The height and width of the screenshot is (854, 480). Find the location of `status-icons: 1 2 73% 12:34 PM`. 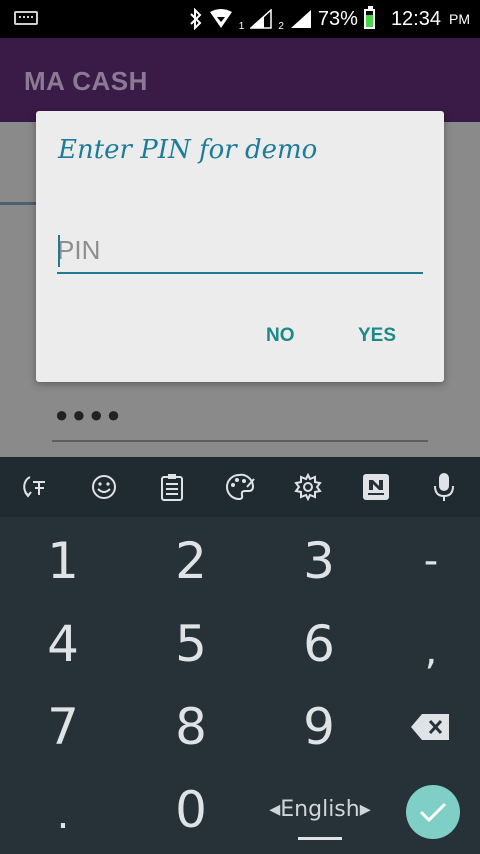

status-icons: 1 2 73% 12:34 PM is located at coordinates (329, 19).